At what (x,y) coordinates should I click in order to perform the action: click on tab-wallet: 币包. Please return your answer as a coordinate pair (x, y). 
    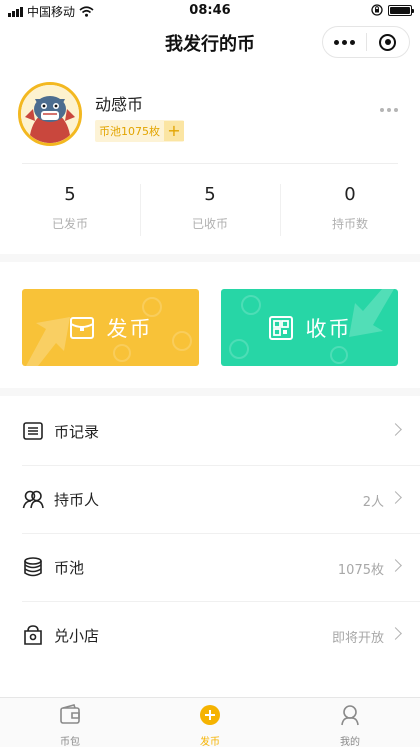
    Looking at the image, I should click on (70, 722).